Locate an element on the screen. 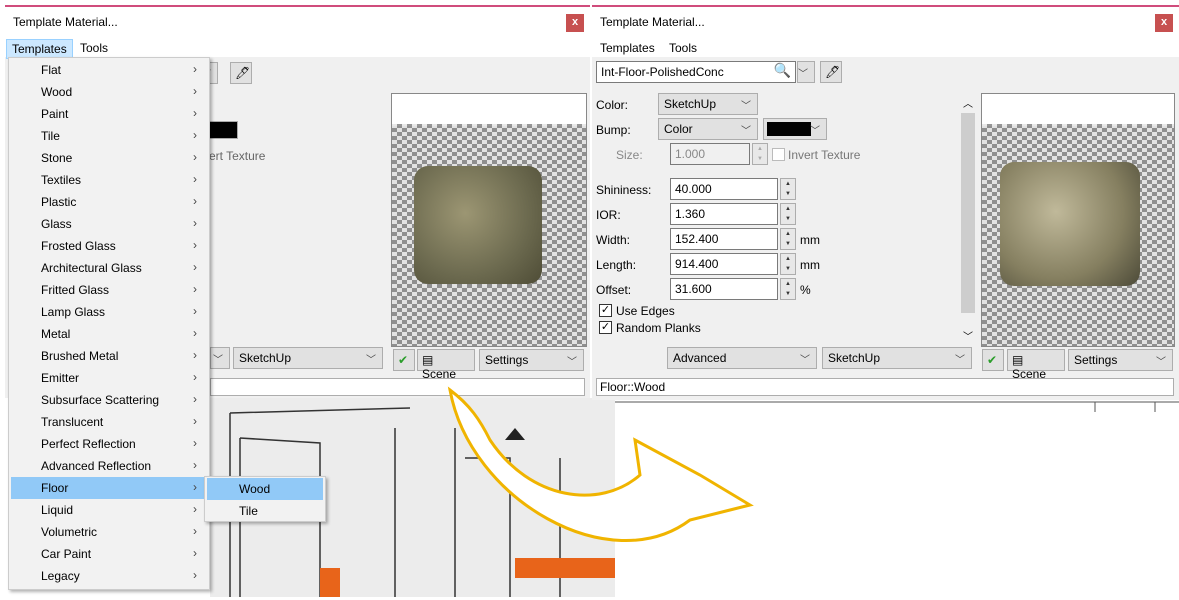 The height and width of the screenshot is (600, 1179). menu-item-subsurface-scattering: Subsurface Scattering › is located at coordinates (109, 400).